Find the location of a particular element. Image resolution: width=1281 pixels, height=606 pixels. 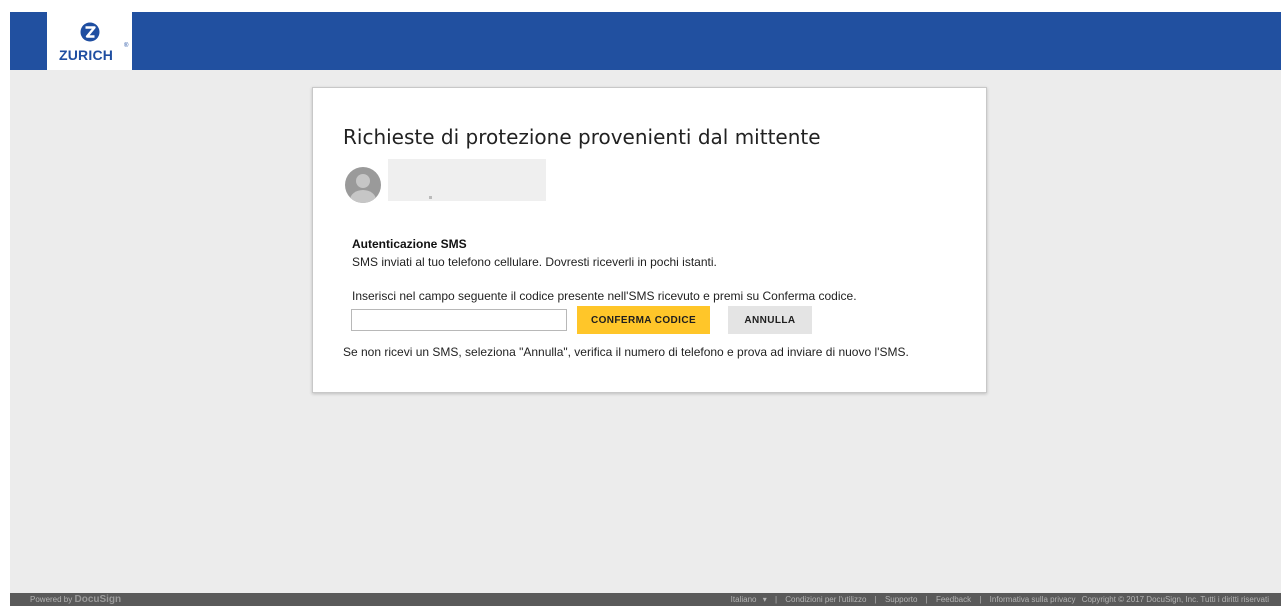

footer-link-feedback: Feedback is located at coordinates (953, 599).